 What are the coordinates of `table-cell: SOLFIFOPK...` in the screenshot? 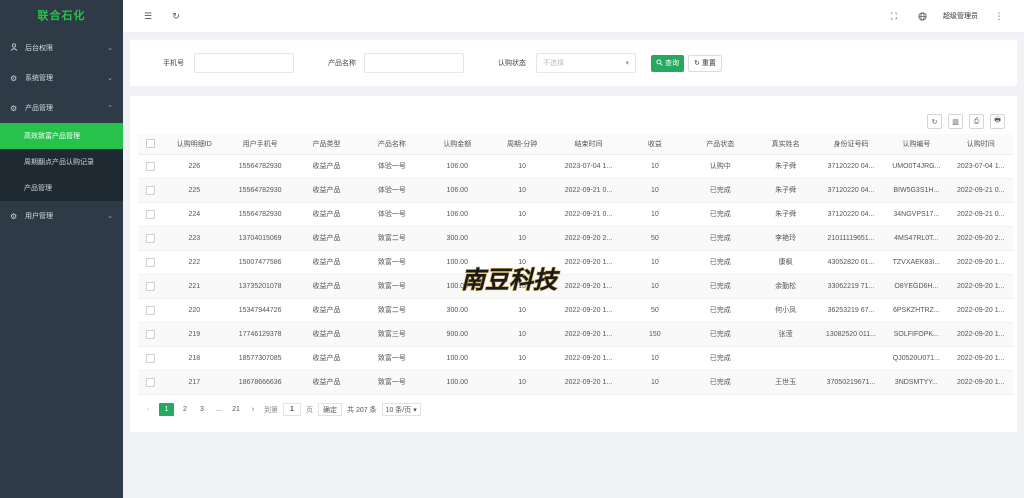 It's located at (916, 334).